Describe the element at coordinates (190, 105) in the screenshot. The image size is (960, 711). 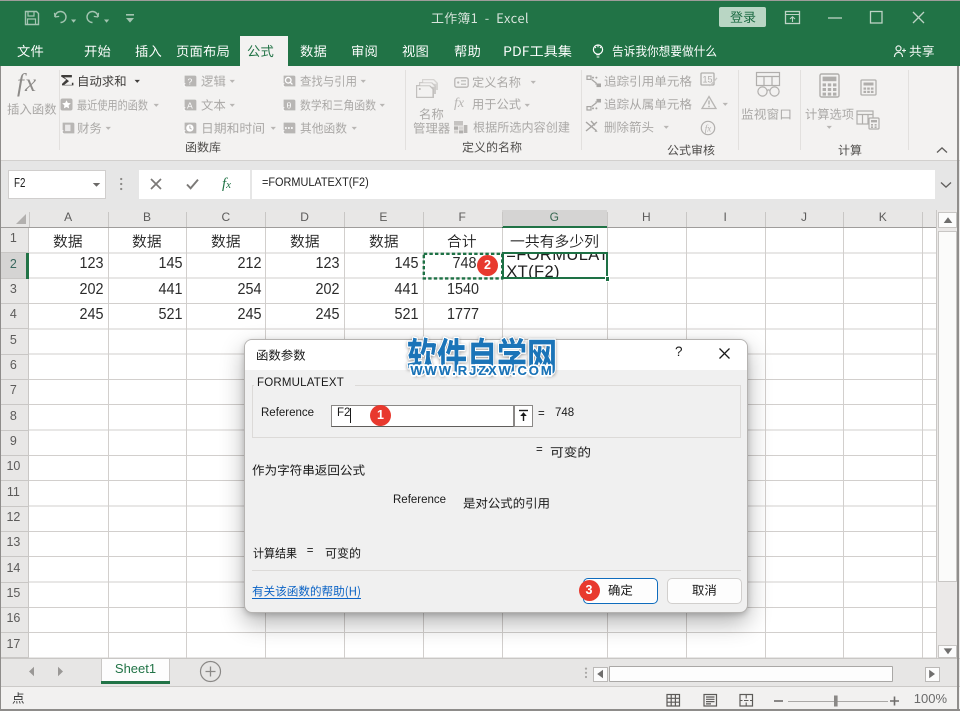
I see `svg-text: A` at that location.